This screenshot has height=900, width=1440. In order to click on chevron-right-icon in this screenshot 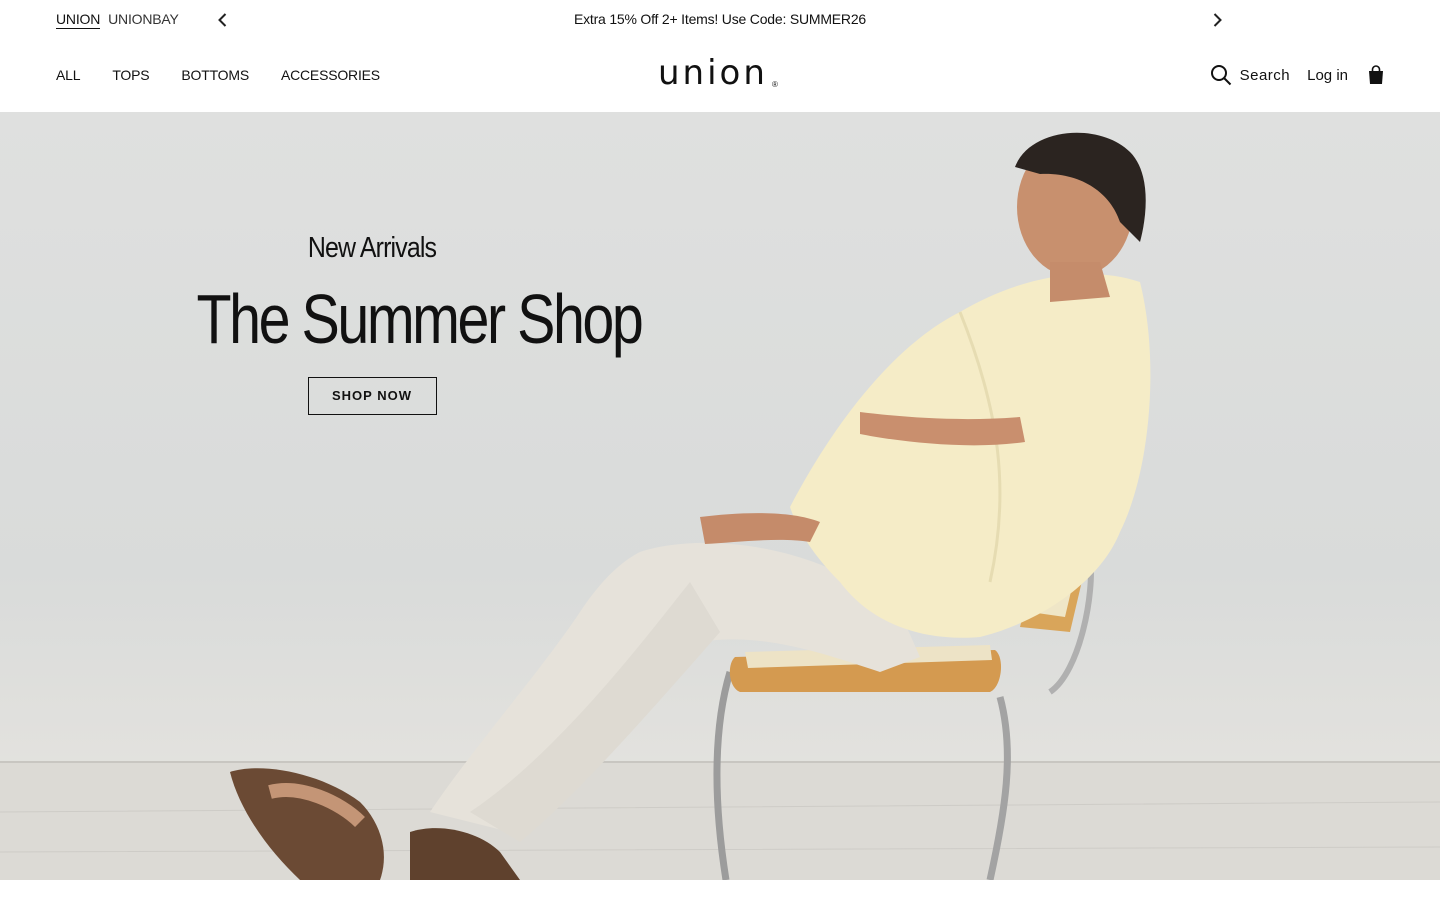, I will do `click(1217, 20)`.